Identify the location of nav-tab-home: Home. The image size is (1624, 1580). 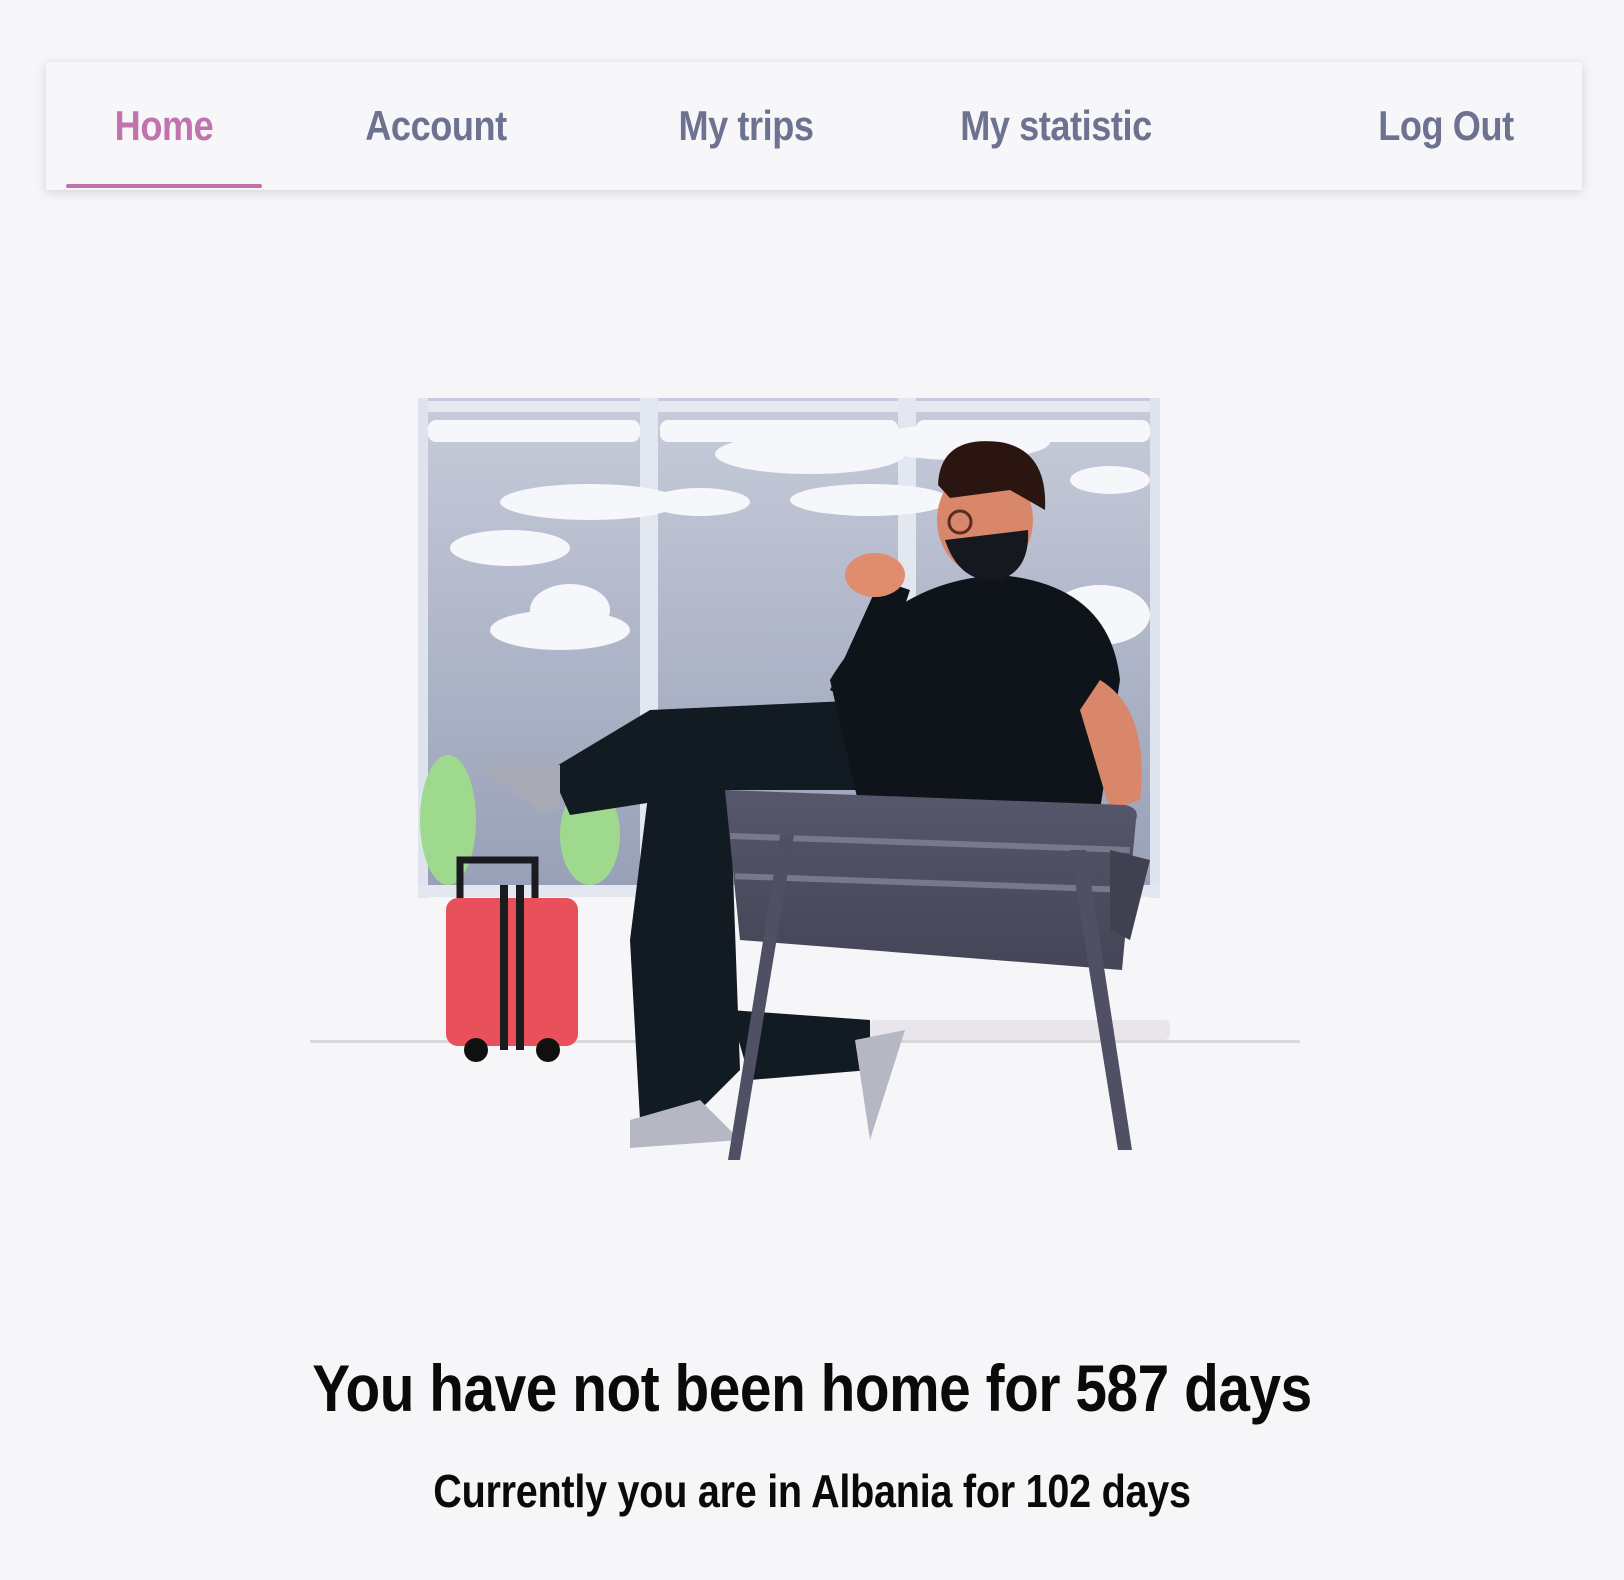
(164, 126).